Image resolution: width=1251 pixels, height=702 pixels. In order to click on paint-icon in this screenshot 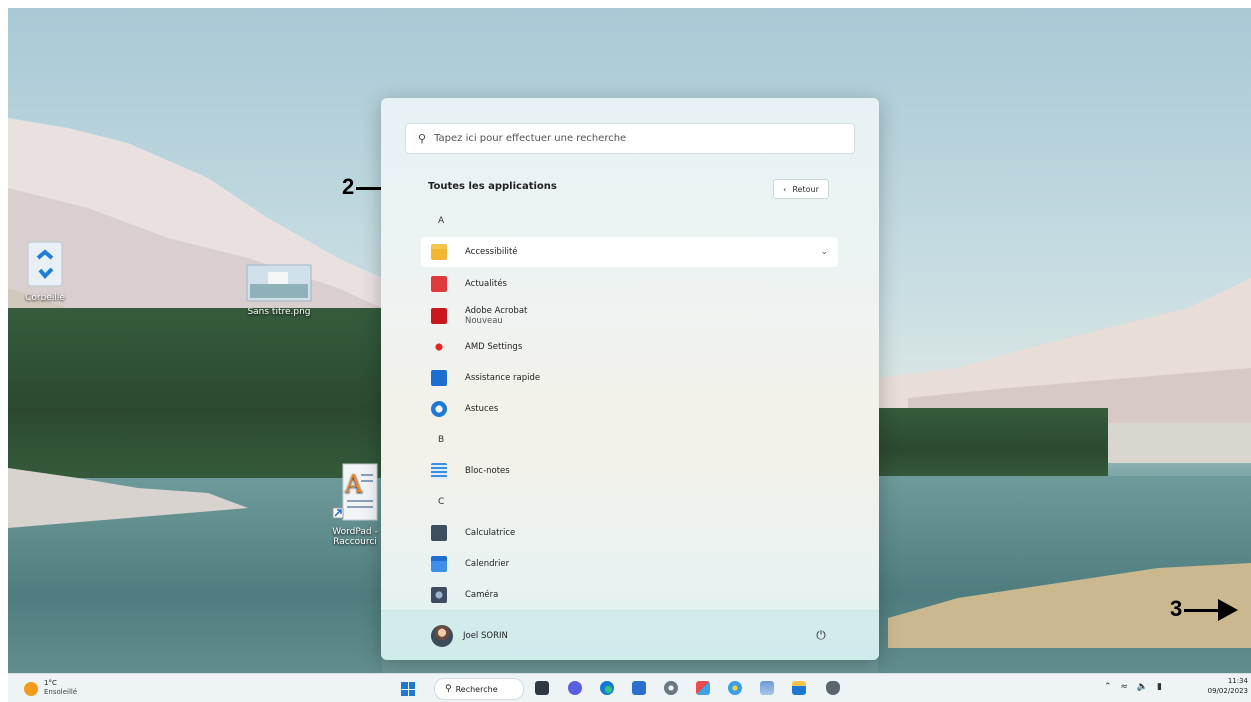, I will do `click(735, 688)`.